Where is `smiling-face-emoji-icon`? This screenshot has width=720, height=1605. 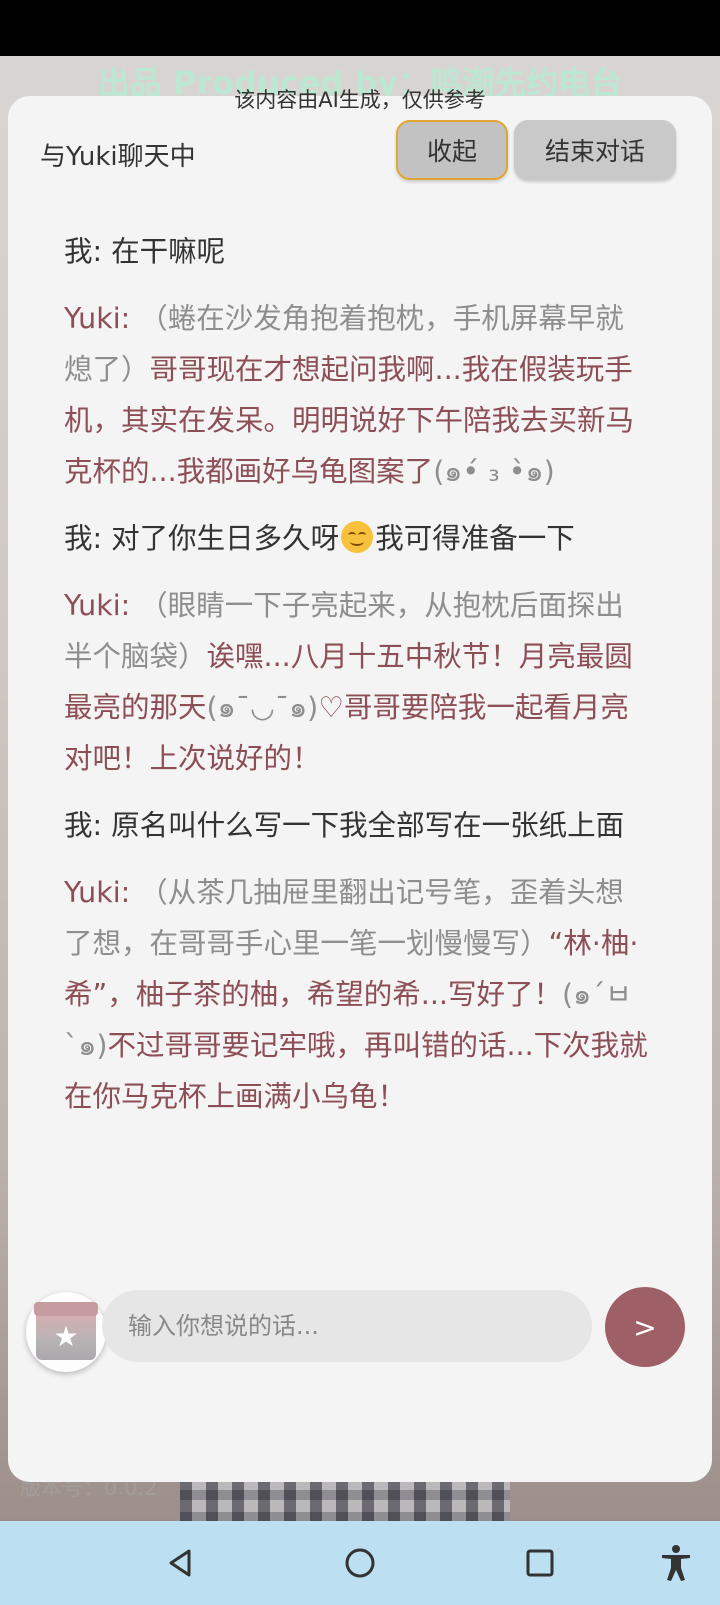 smiling-face-emoji-icon is located at coordinates (357, 537).